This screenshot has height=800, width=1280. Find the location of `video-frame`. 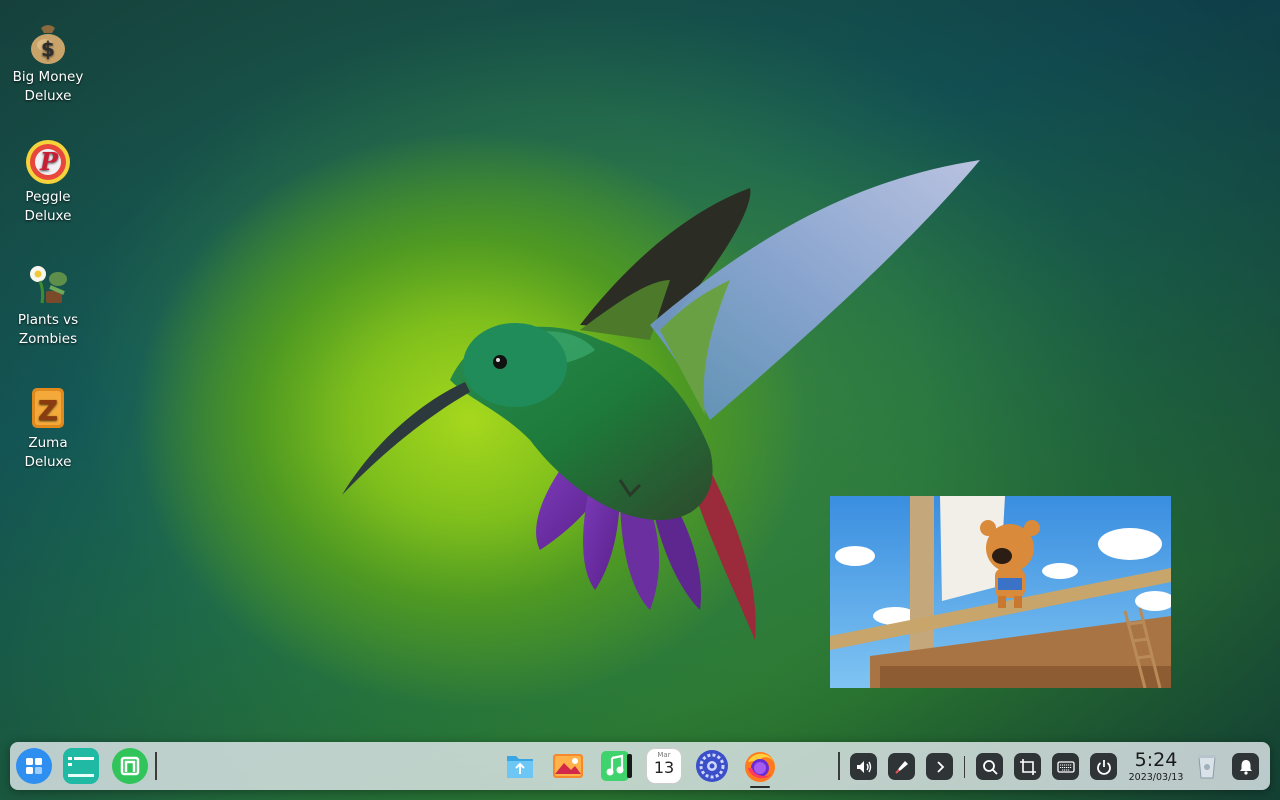

video-frame is located at coordinates (1000, 592).